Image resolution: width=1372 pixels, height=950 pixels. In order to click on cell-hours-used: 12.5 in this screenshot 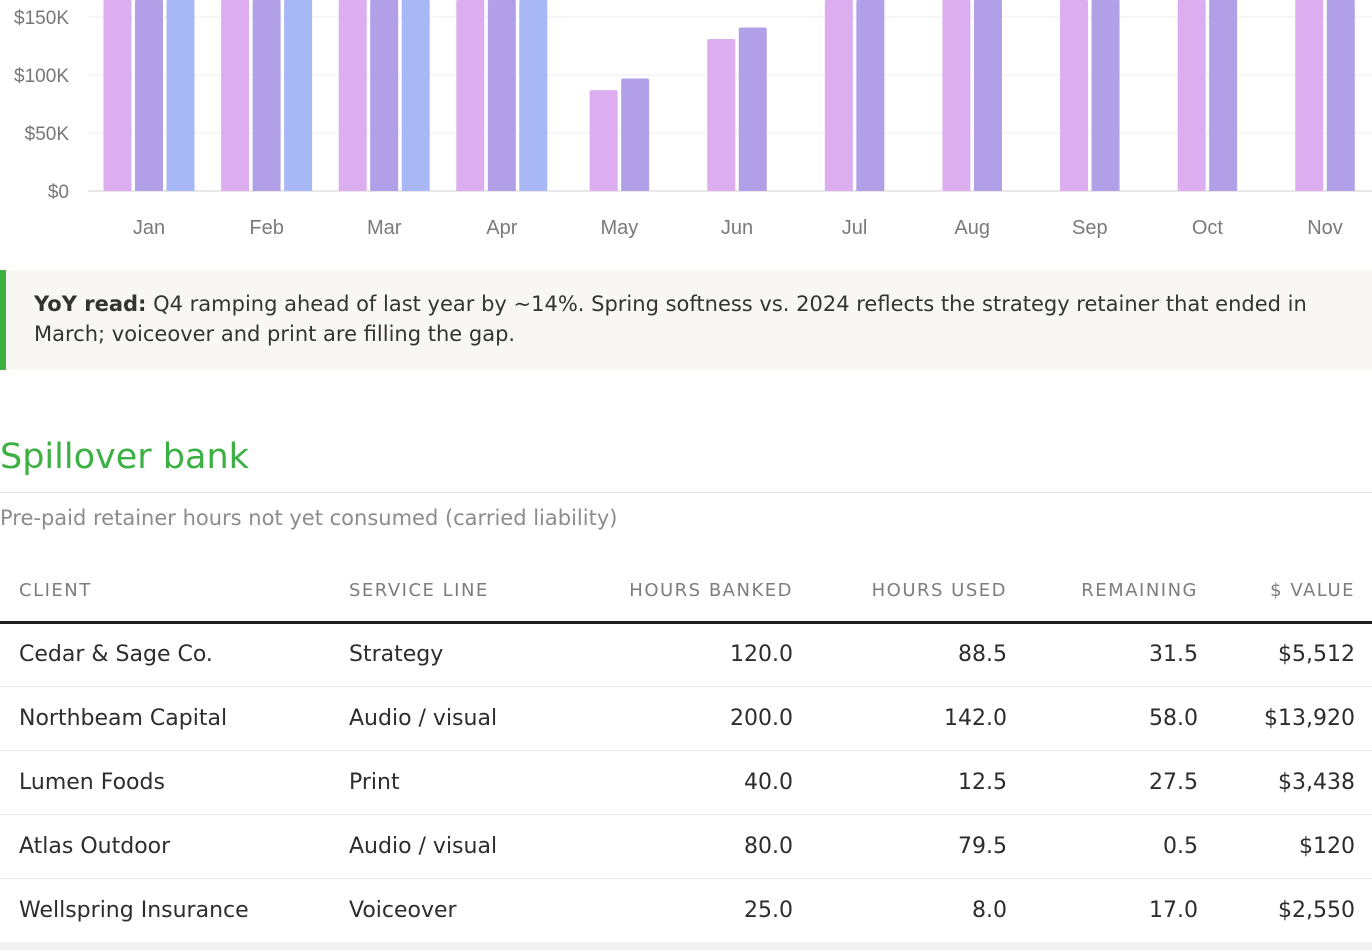, I will do `click(917, 782)`.